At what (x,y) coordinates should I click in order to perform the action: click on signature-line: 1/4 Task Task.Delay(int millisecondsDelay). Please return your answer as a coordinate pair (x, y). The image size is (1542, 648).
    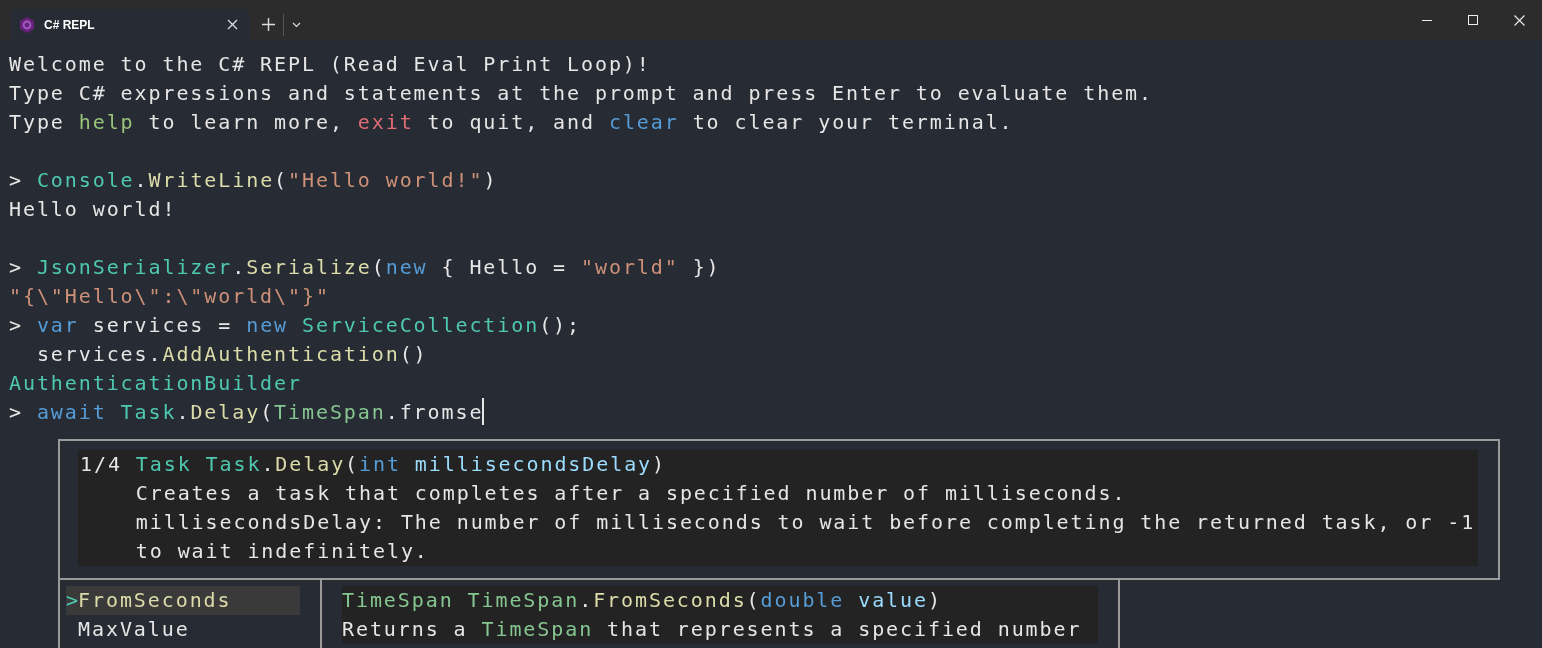
    Looking at the image, I should click on (373, 464).